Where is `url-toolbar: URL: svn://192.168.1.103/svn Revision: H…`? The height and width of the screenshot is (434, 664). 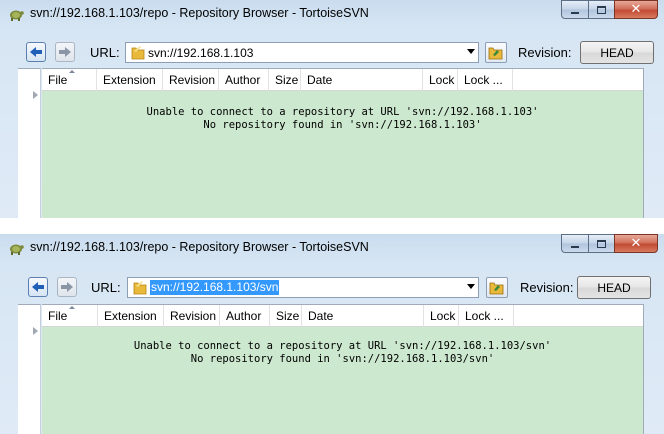 url-toolbar: URL: svn://192.168.1.103/svn Revision: H… is located at coordinates (332, 288).